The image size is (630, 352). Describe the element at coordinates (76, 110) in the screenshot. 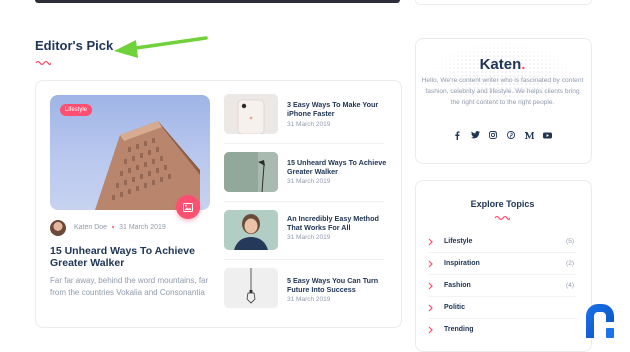

I see `category-badge: Lifestyle` at that location.